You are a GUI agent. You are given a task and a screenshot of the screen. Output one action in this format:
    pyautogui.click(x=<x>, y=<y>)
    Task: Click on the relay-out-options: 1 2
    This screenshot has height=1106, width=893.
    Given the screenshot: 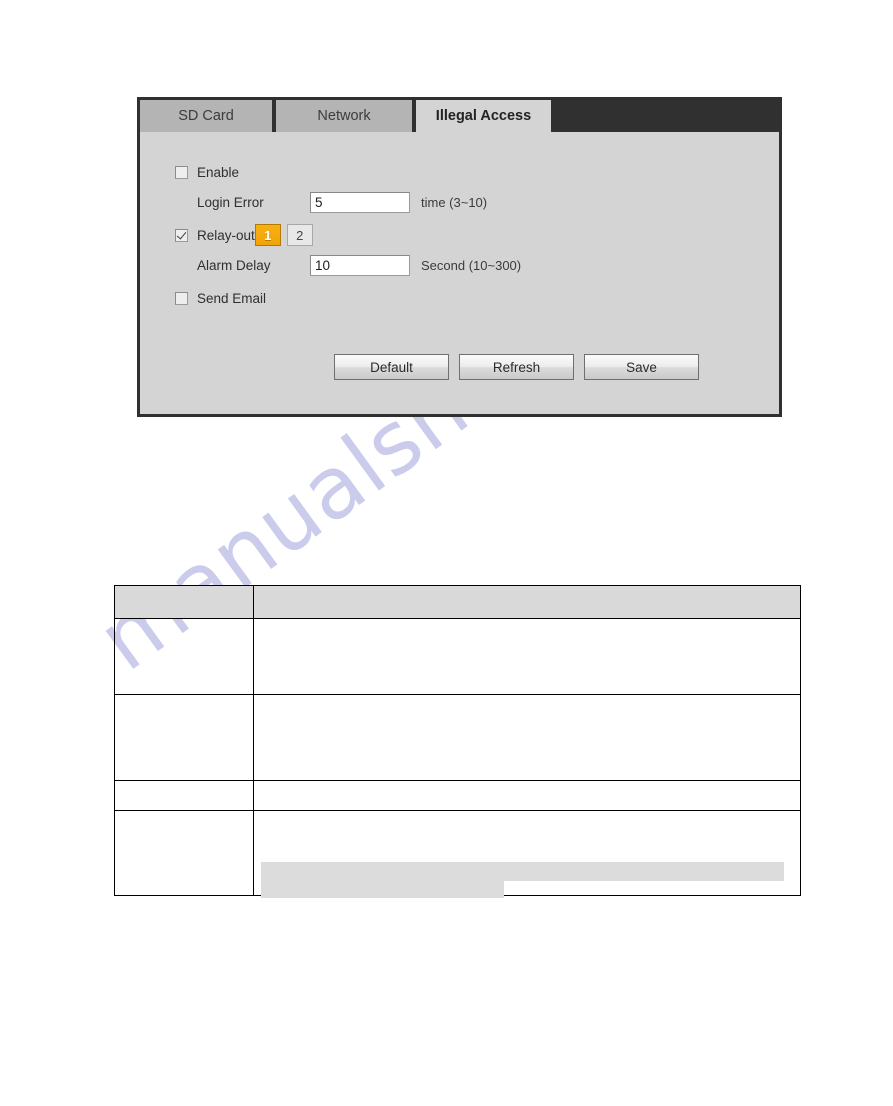 What is the action you would take?
    pyautogui.click(x=283, y=235)
    